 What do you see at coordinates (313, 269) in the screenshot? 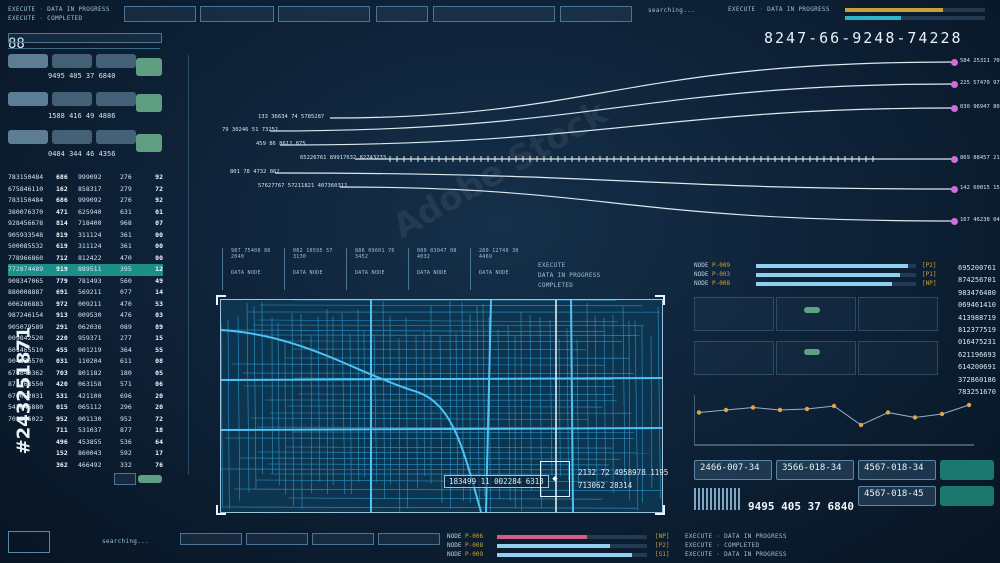
I see `data-node-card: 082 10595 57 3130 DATA NODE` at bounding box center [313, 269].